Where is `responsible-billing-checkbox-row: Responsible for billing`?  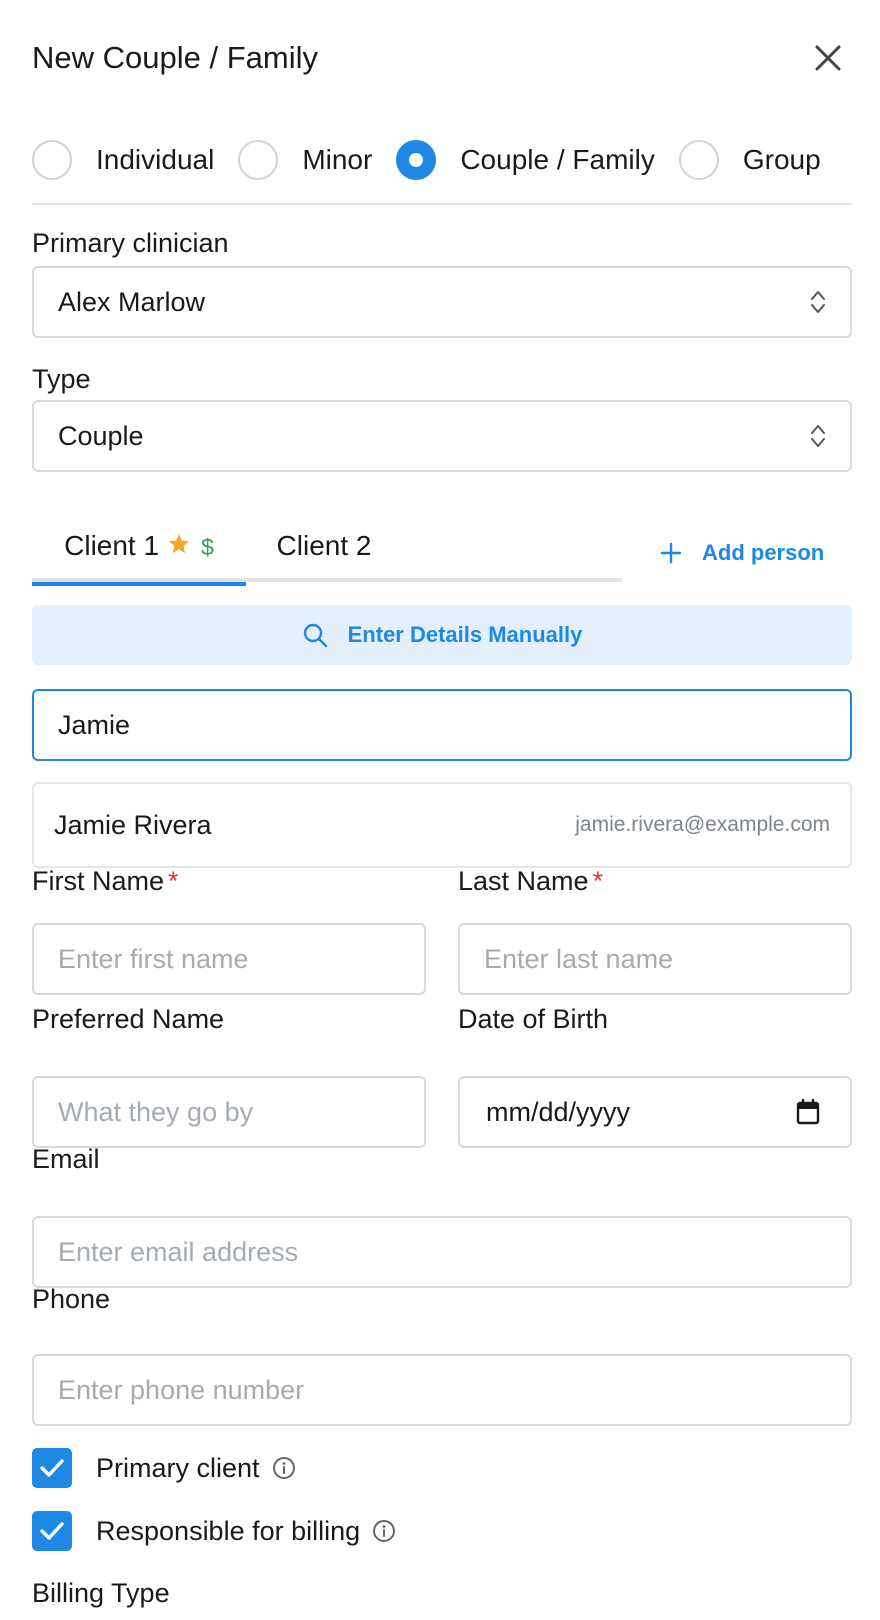
responsible-billing-checkbox-row: Responsible for billing is located at coordinates (214, 1531).